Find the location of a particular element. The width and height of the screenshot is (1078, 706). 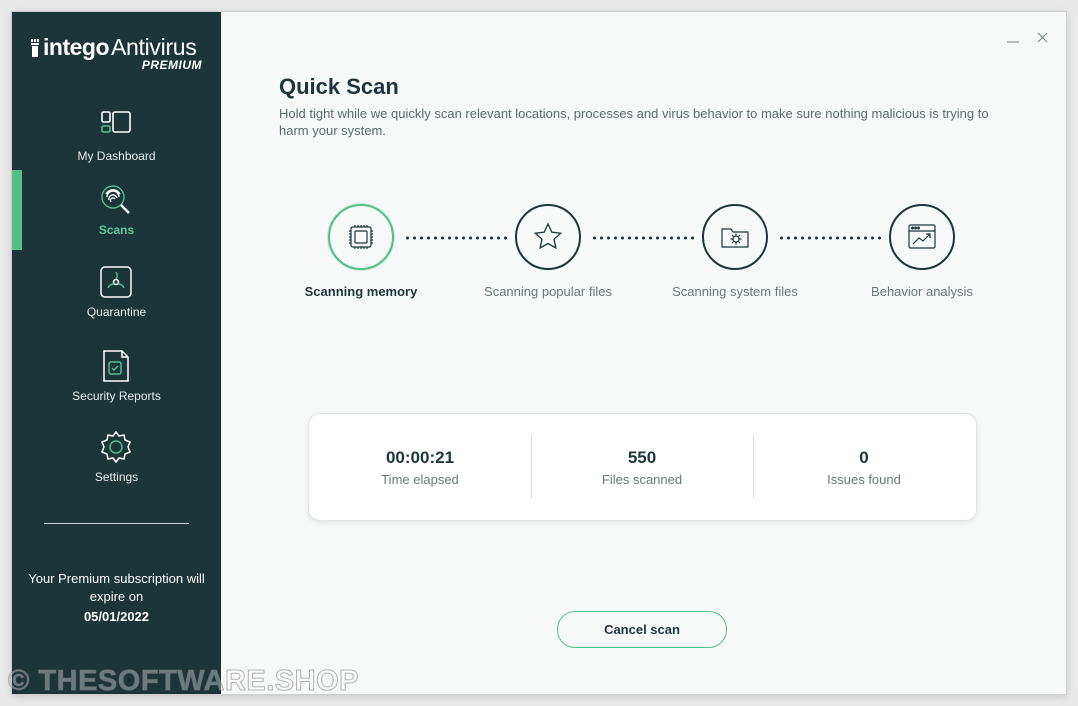

page-title: Quick Scan is located at coordinates (339, 86).